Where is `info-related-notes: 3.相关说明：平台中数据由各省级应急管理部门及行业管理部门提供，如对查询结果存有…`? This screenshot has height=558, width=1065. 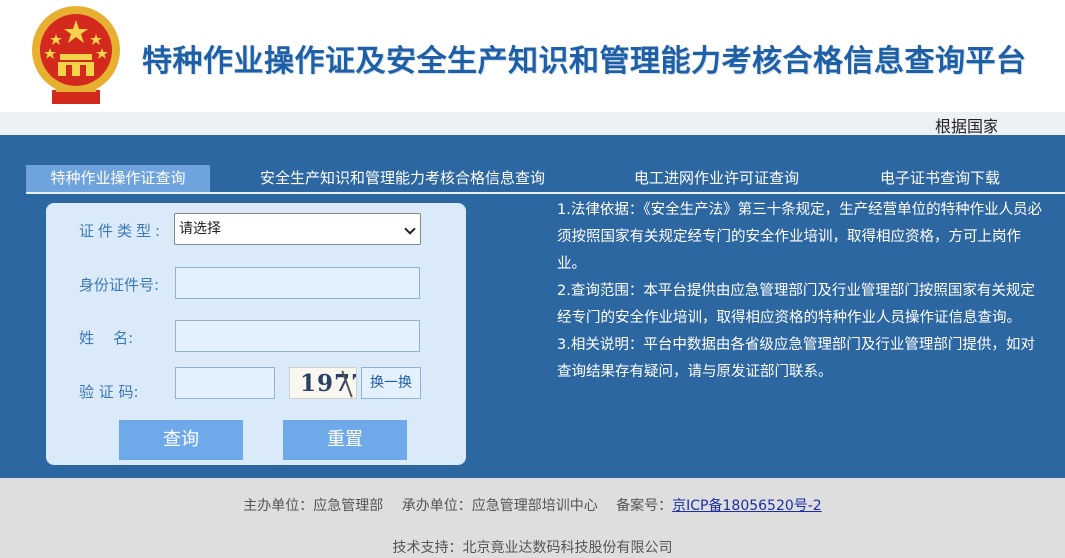 info-related-notes: 3.相关说明：平台中数据由各省级应急管理部门及行业管理部门提供，如对查询结果存有… is located at coordinates (796, 358).